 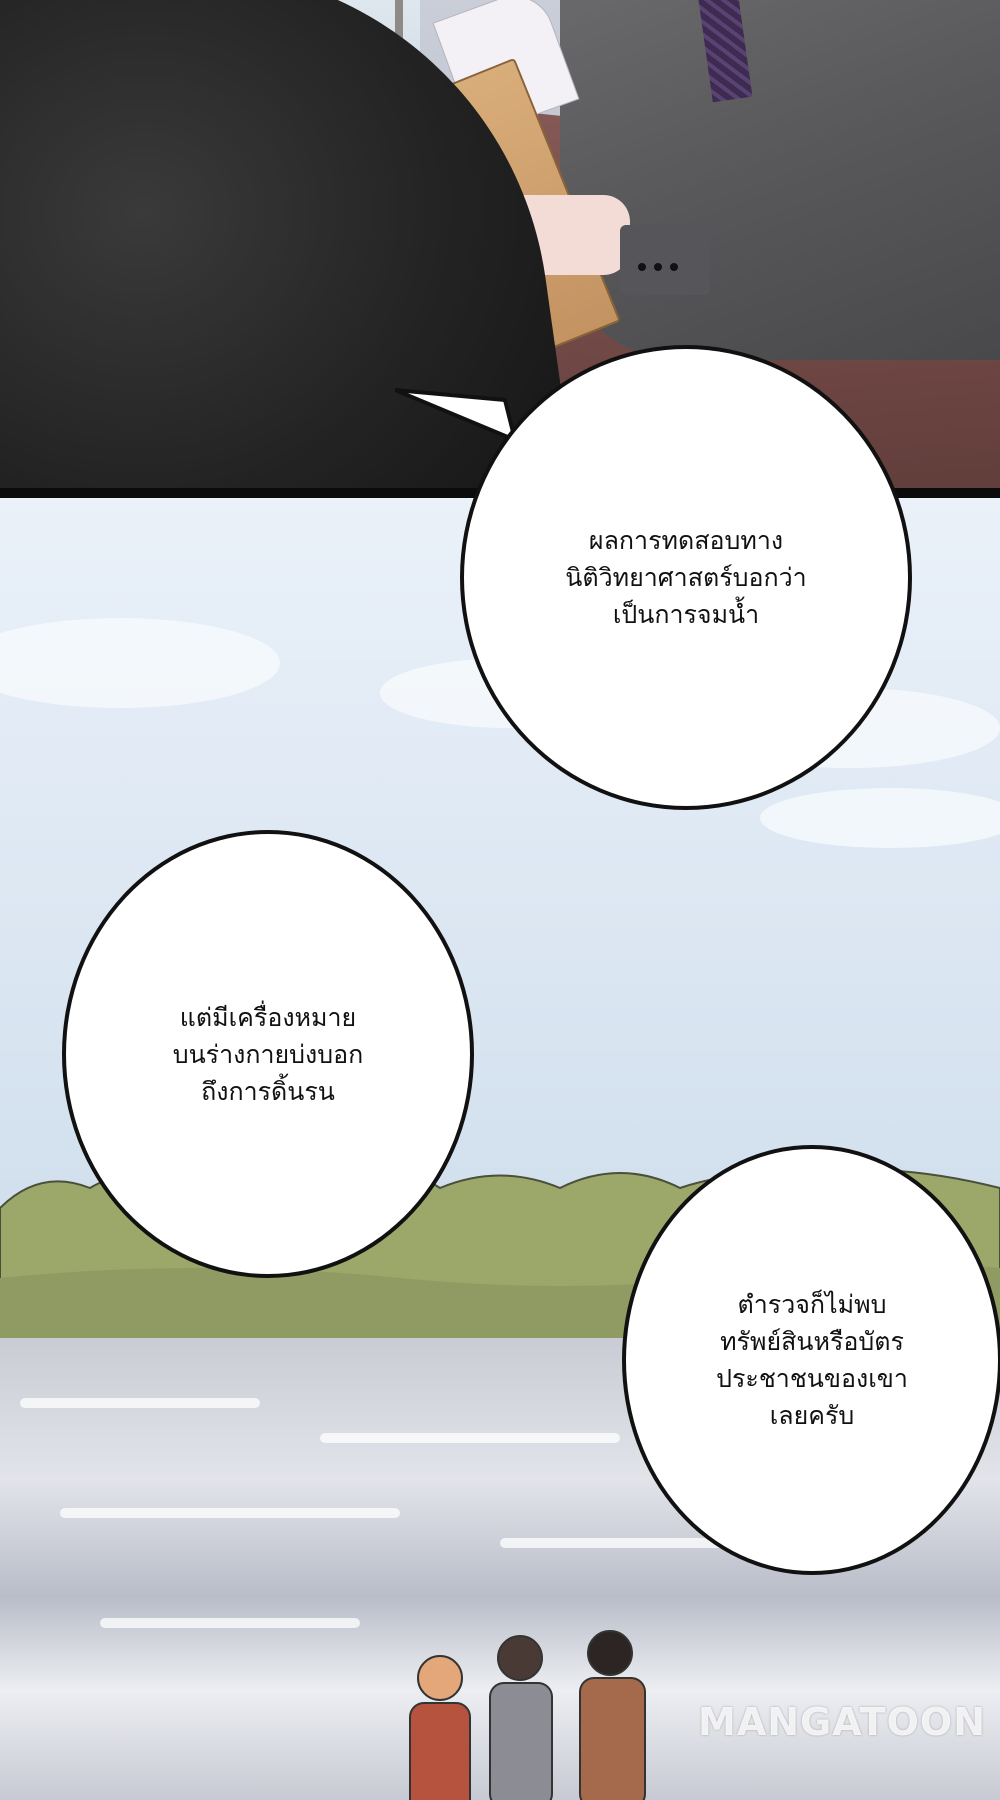 What do you see at coordinates (812, 1304) in the screenshot?
I see `bubble-line: ตำรวจก็ไม่พบ` at bounding box center [812, 1304].